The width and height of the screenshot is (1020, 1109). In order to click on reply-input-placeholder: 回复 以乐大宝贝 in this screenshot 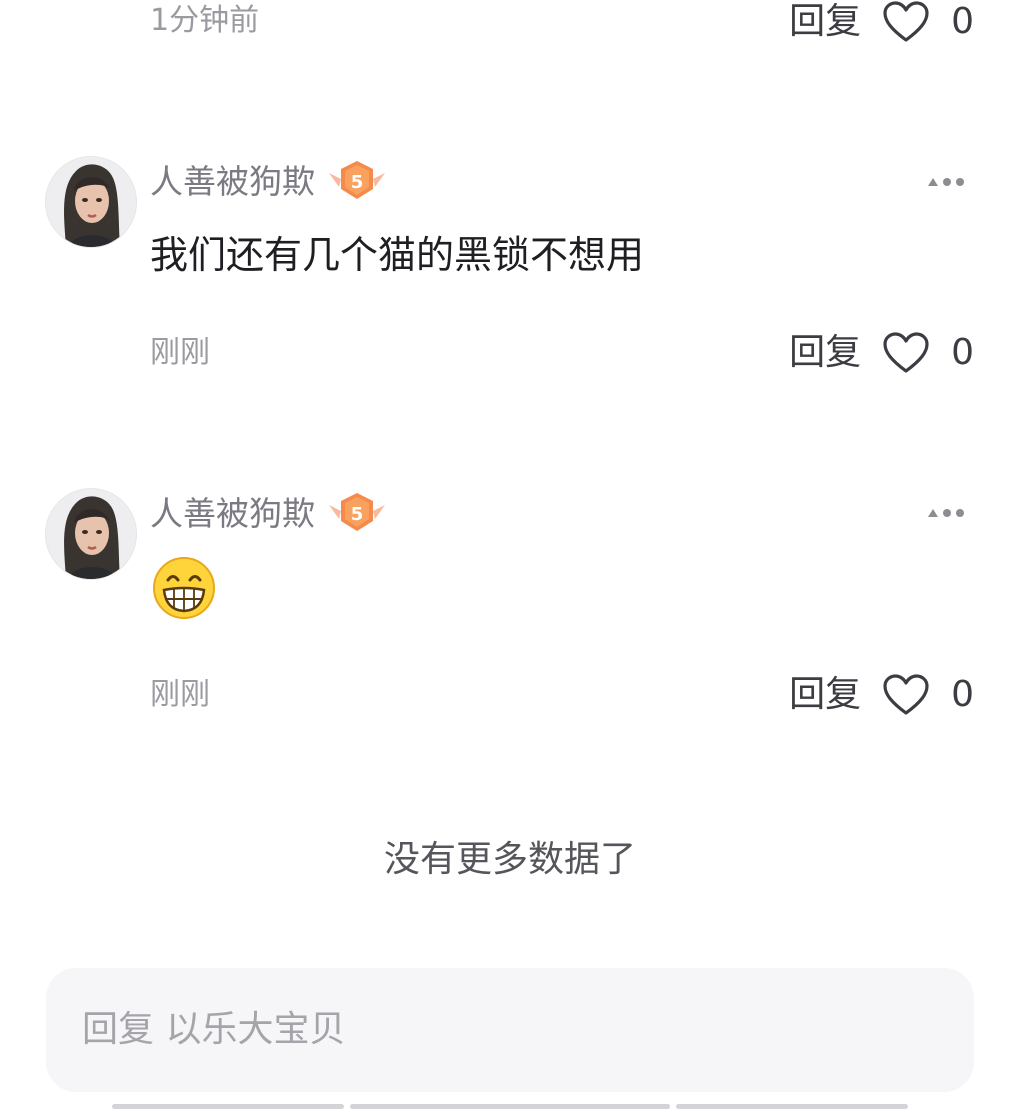, I will do `click(214, 1029)`.